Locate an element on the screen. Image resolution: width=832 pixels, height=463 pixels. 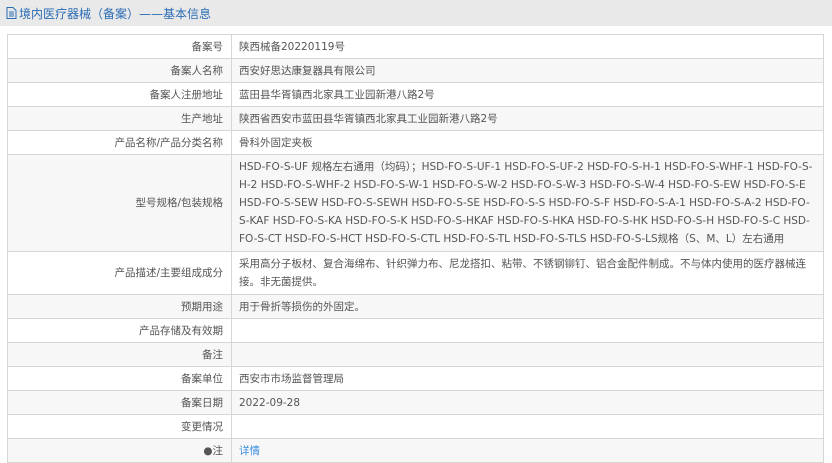
row-value: 详情 is located at coordinates (527, 450).